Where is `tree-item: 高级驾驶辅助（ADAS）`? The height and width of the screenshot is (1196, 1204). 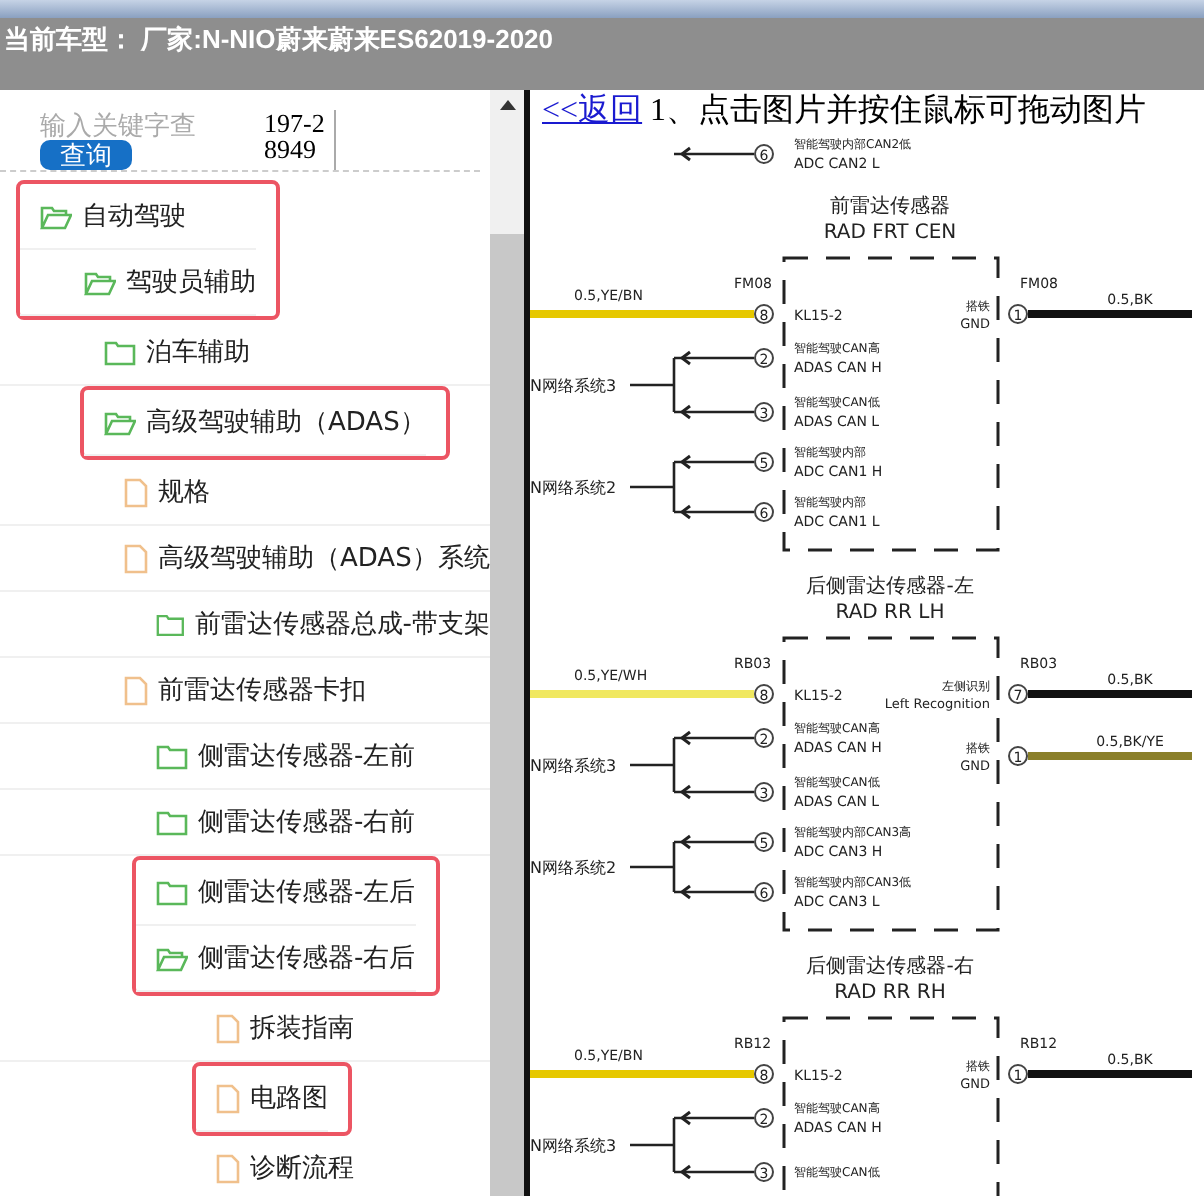 tree-item: 高级驾驶辅助（ADAS） is located at coordinates (255, 423).